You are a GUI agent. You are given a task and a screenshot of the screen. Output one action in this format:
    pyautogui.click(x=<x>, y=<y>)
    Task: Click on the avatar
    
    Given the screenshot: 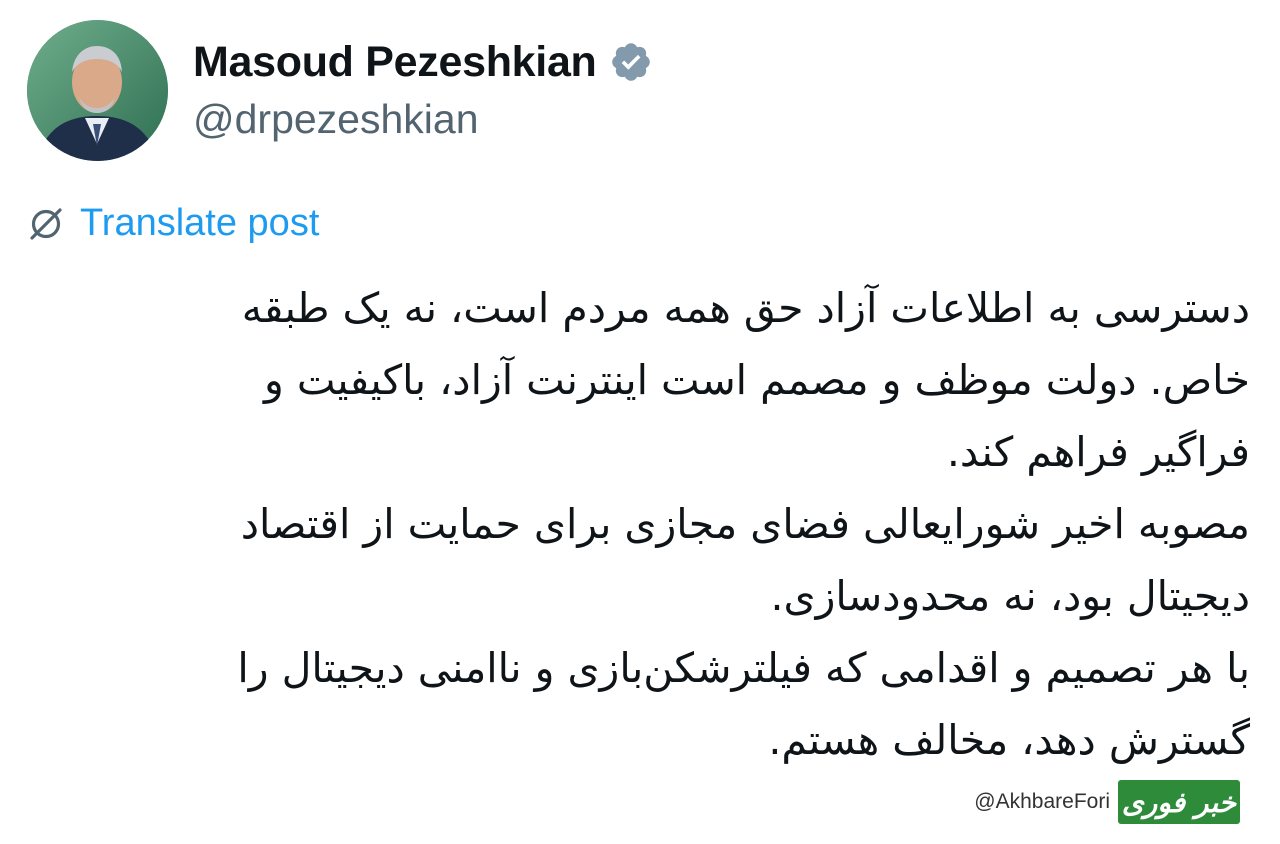 What is the action you would take?
    pyautogui.click(x=97, y=90)
    